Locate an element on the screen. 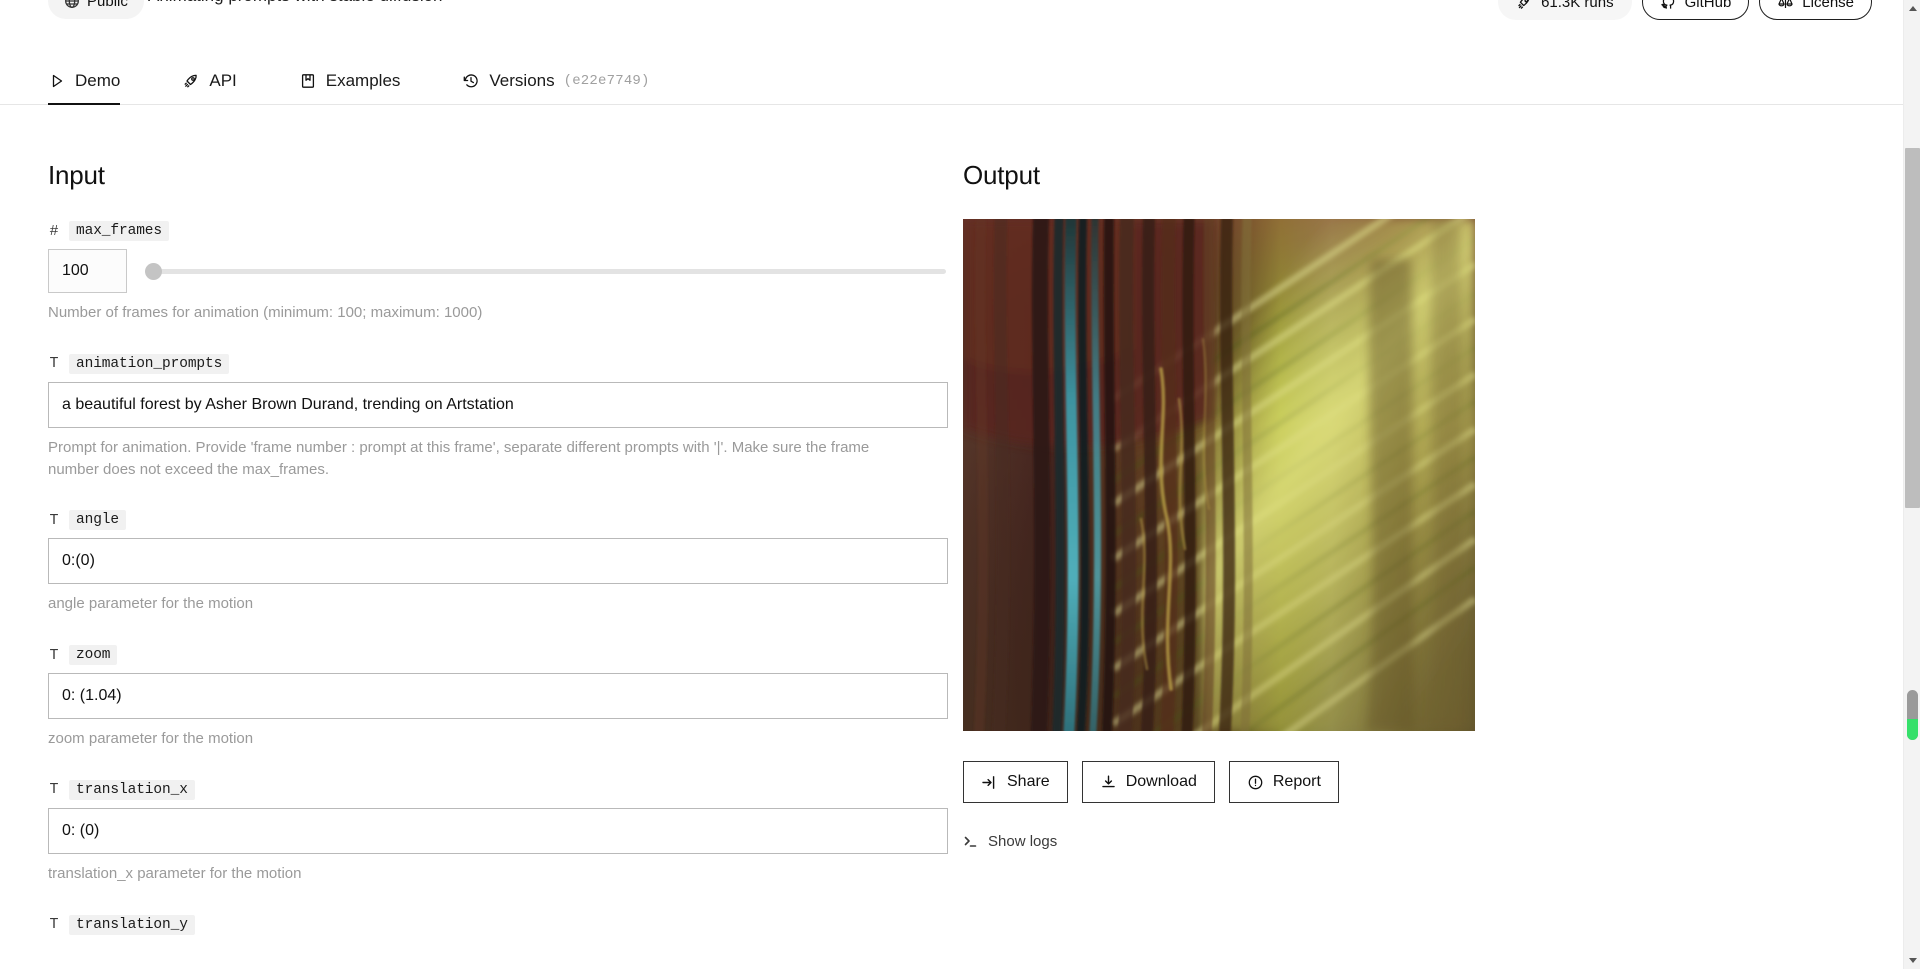 This screenshot has width=1920, height=969. book-icon is located at coordinates (308, 81).